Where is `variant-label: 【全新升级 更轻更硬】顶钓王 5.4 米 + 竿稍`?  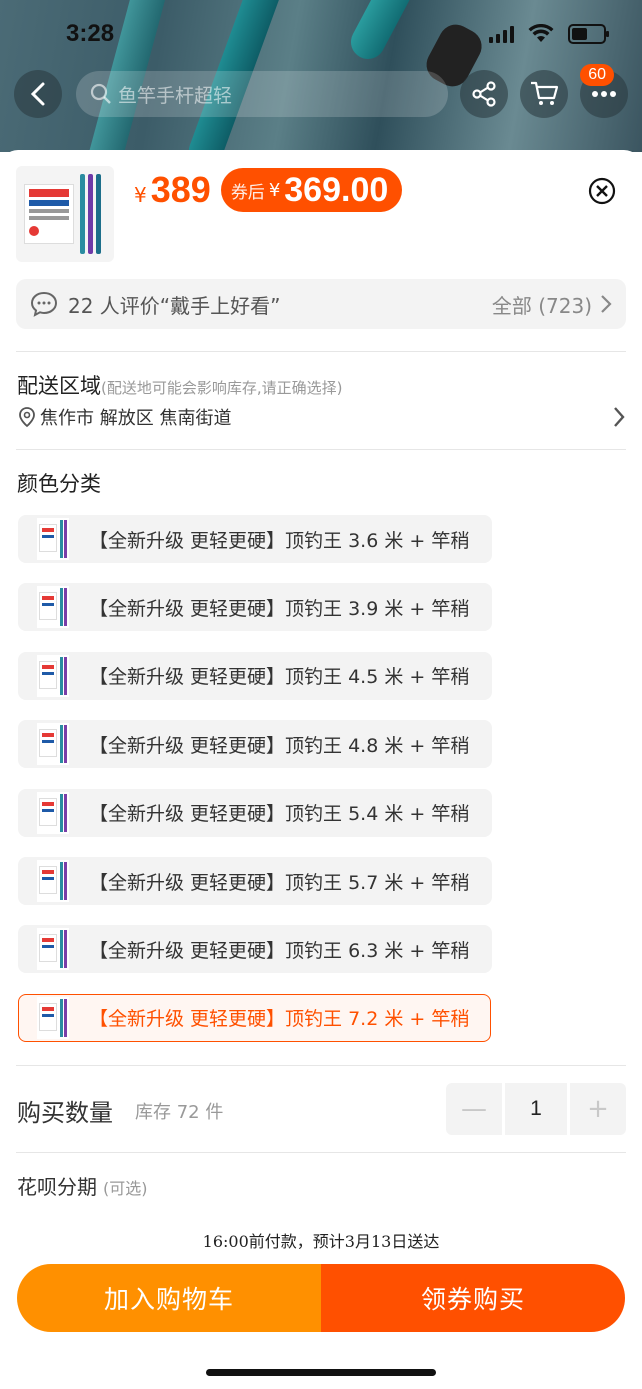
variant-label: 【全新升级 更轻更硬】顶钓王 5.4 米 + 竿稍 is located at coordinates (279, 814).